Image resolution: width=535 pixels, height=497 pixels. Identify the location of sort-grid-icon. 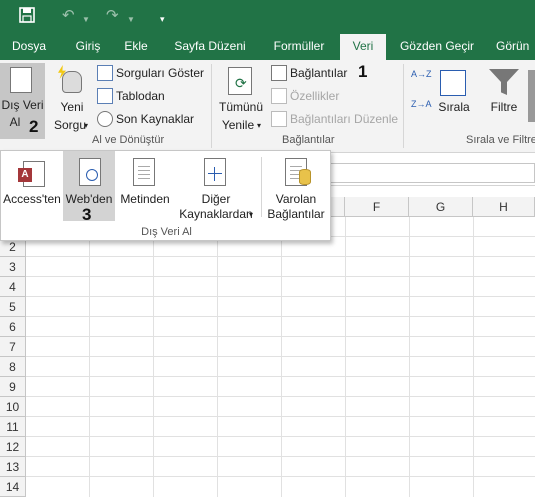
(453, 83).